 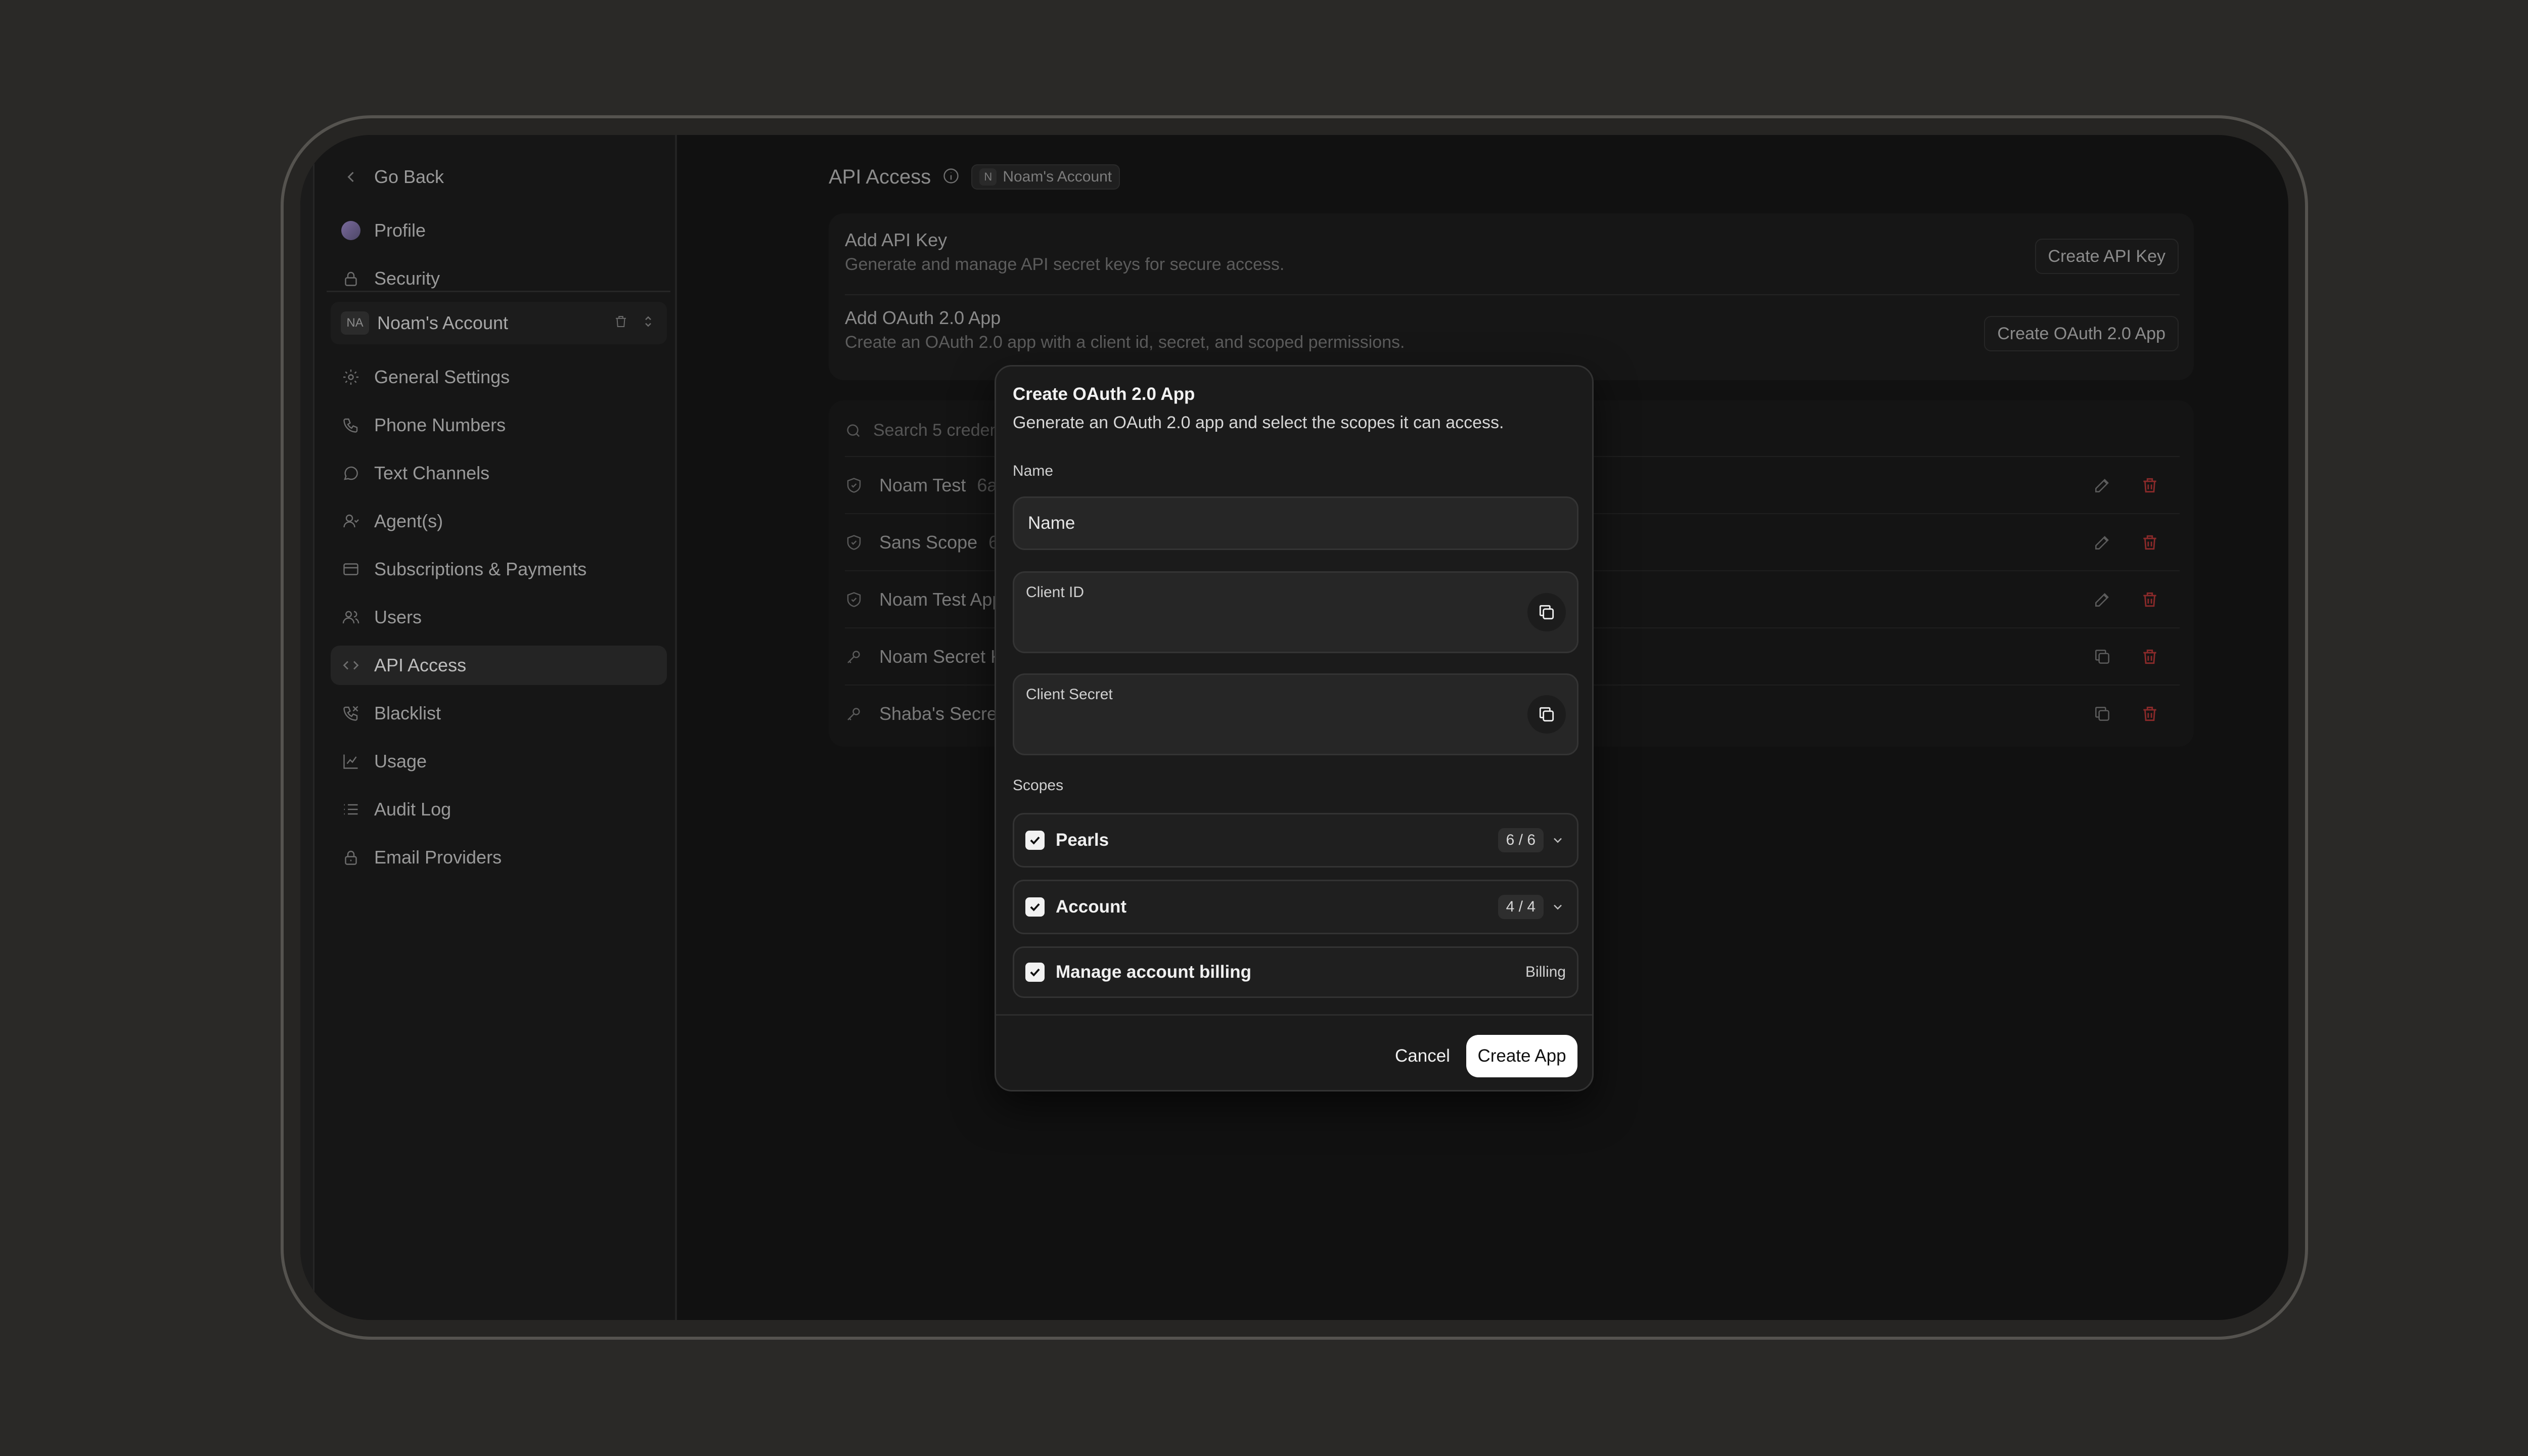 I want to click on account-chip-letter: N, so click(x=988, y=177).